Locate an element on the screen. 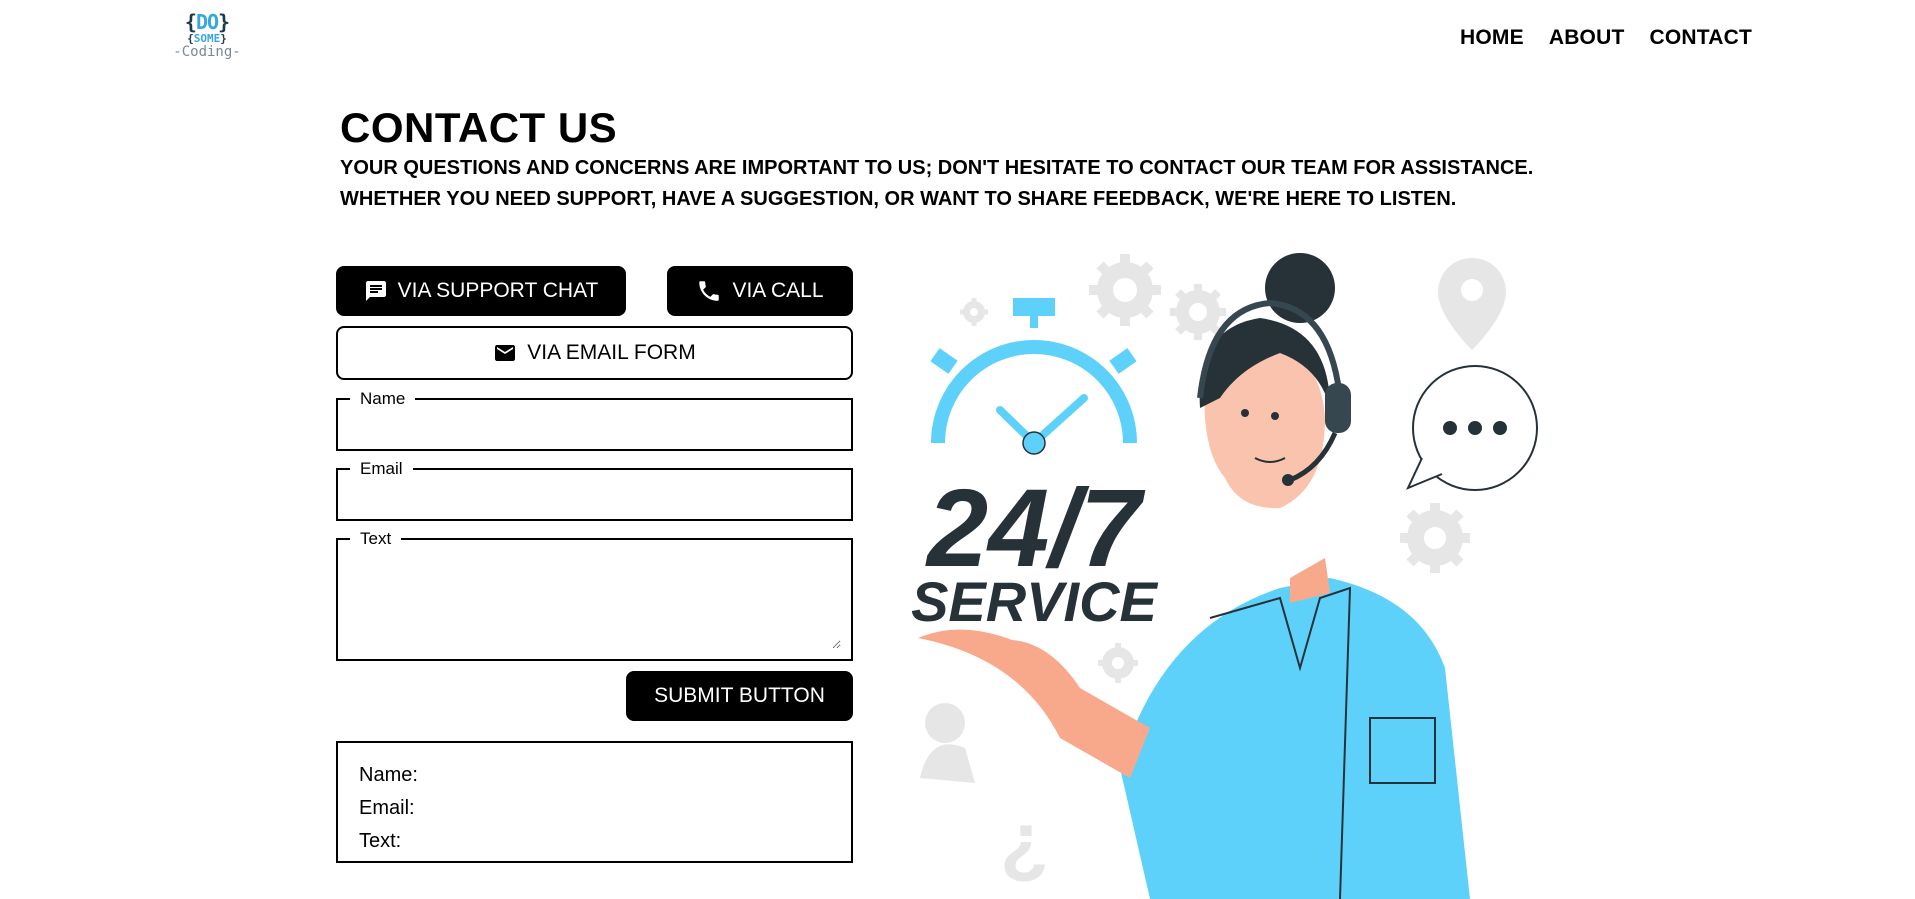  output-email: Email: is located at coordinates (387, 808).